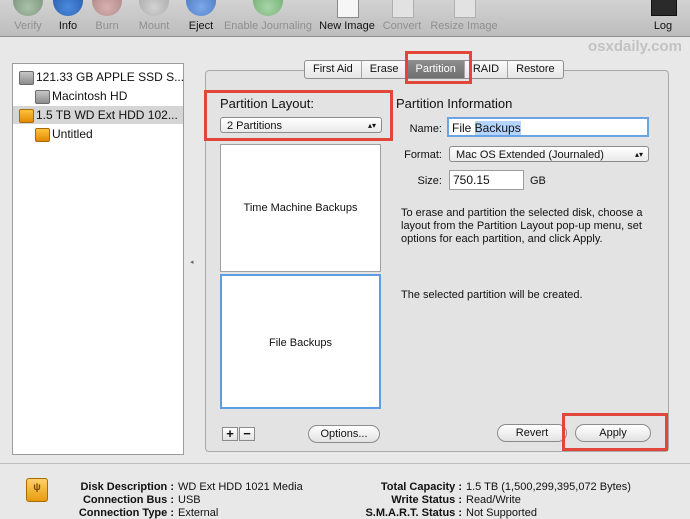 This screenshot has width=690, height=519. Describe the element at coordinates (663, 18) in the screenshot. I see `log-button: Log` at that location.